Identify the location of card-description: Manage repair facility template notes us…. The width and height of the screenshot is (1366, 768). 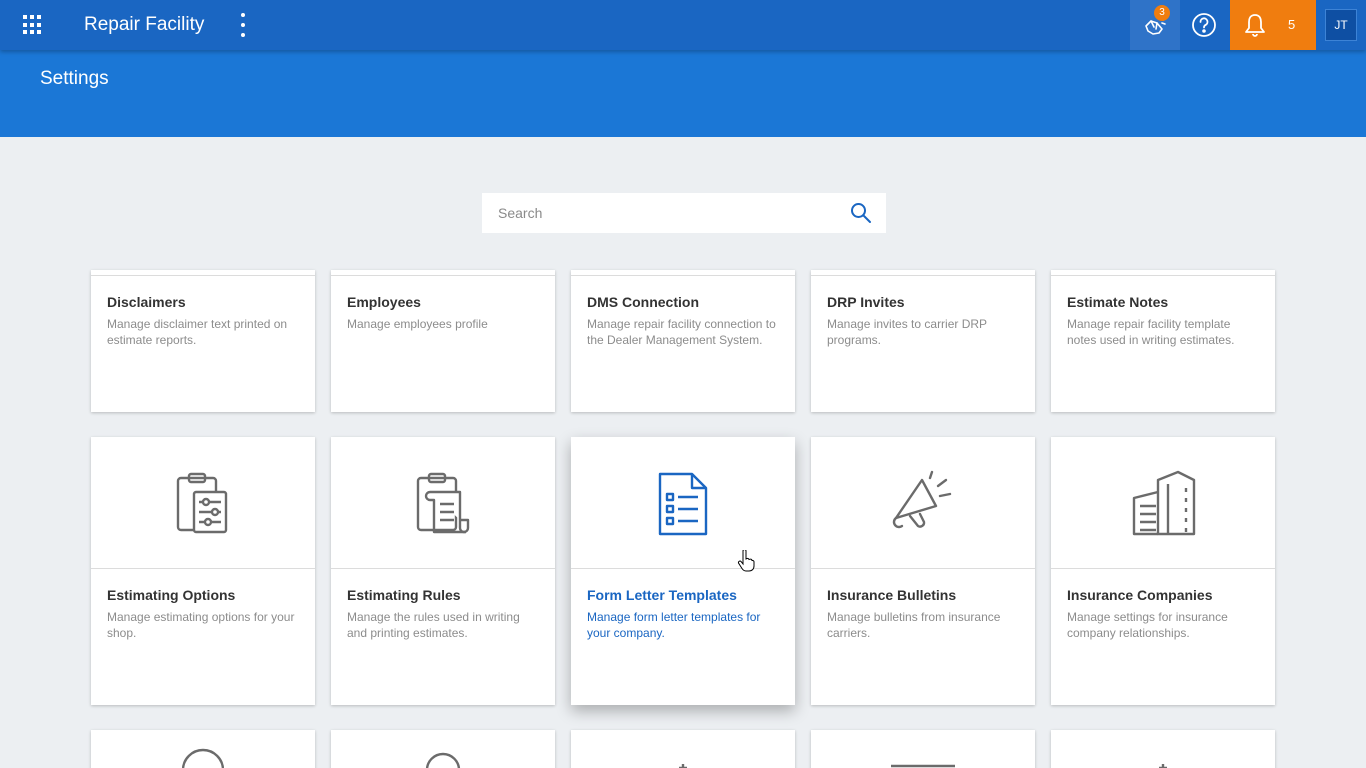
(1151, 332).